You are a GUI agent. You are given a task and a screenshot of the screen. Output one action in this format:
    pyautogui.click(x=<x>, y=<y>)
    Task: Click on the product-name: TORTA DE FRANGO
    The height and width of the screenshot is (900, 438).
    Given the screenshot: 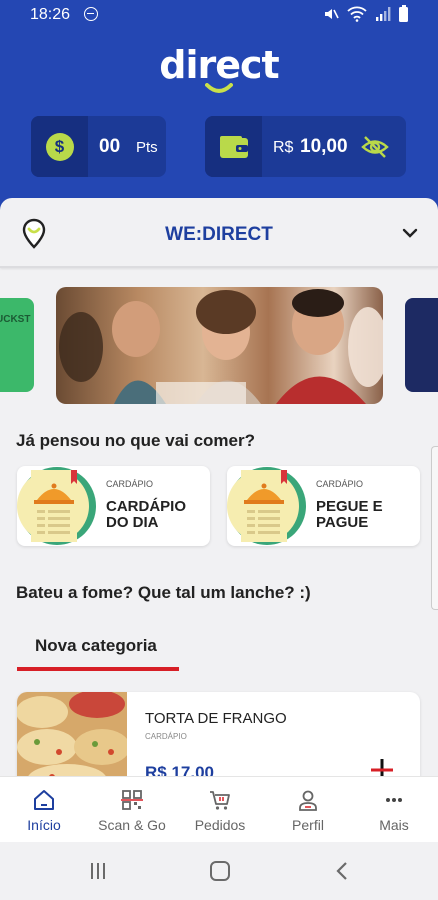 What is the action you would take?
    pyautogui.click(x=216, y=718)
    